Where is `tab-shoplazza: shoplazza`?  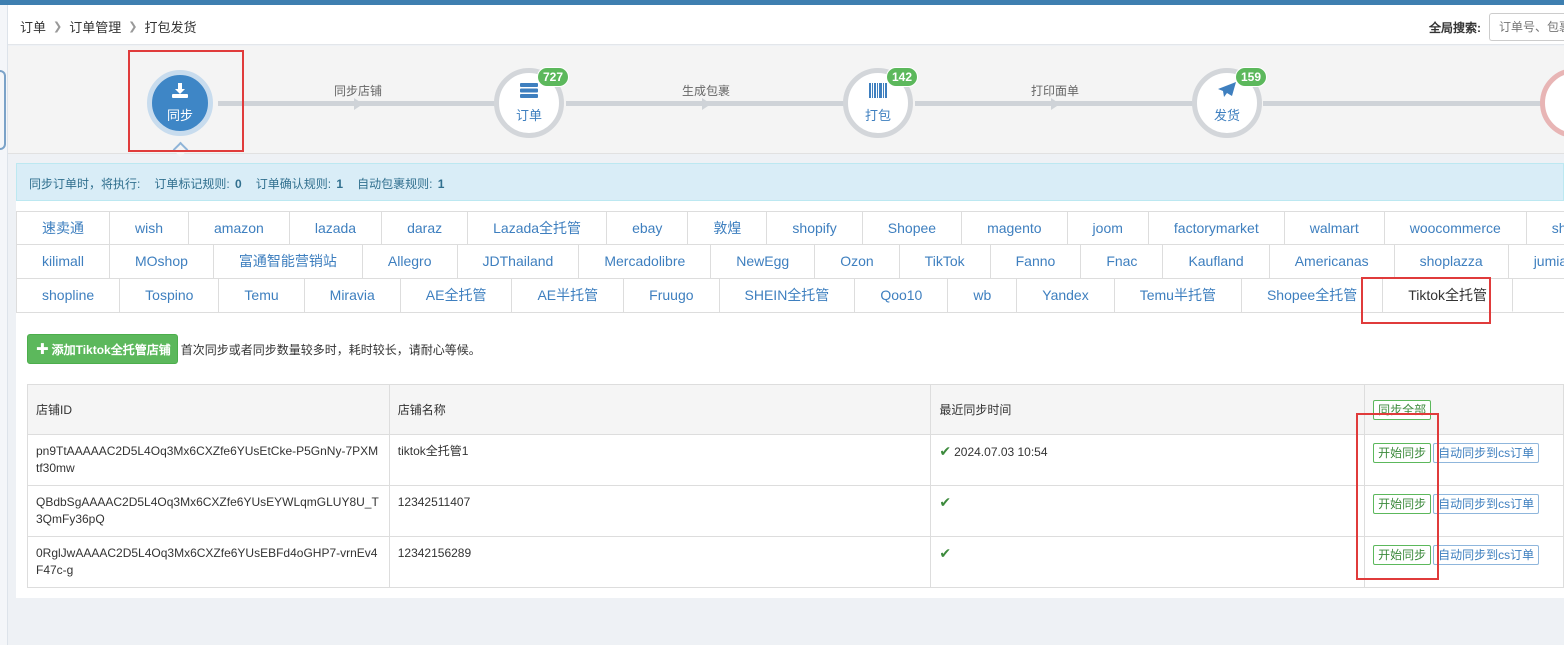 tab-shoplazza: shoplazza is located at coordinates (1452, 261).